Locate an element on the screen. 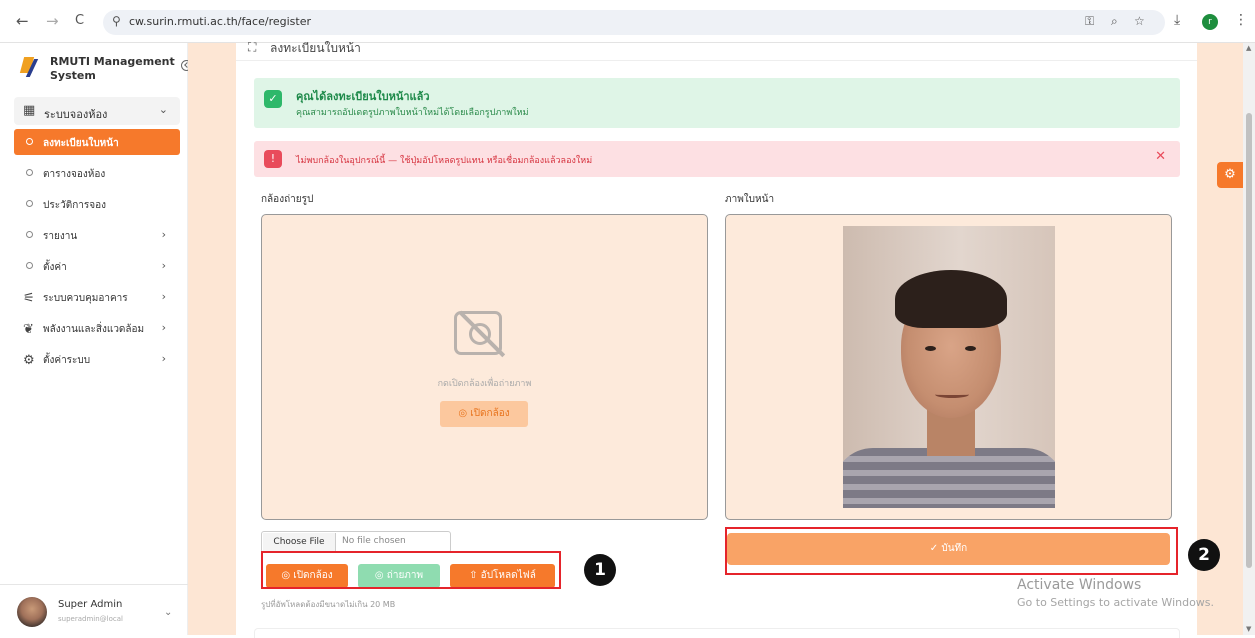 The image size is (1255, 638). nav-item-face-register: ลงทะเบียนใบหน้า is located at coordinates (97, 142).